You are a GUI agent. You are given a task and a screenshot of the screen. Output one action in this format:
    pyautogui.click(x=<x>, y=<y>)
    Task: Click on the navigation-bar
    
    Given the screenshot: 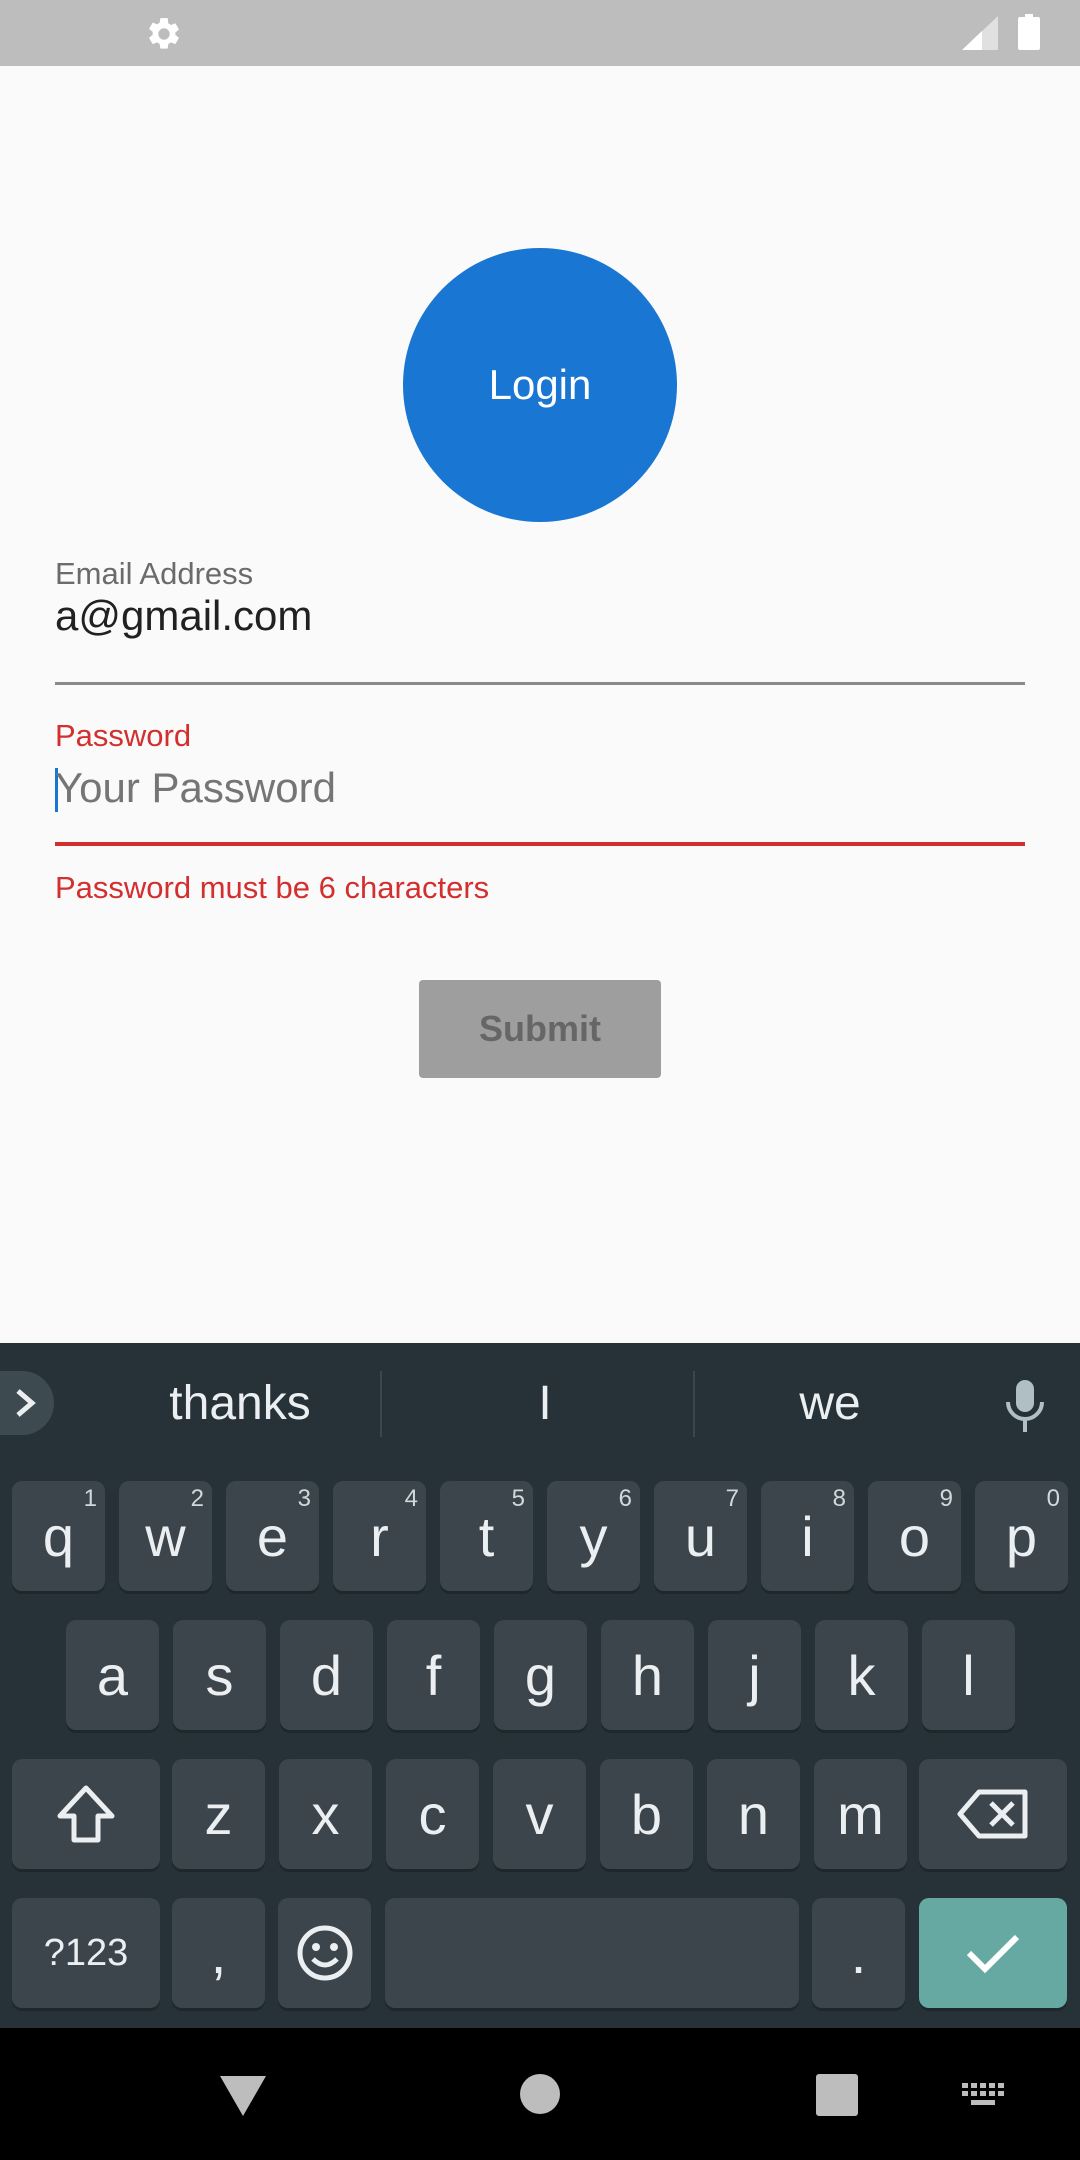 What is the action you would take?
    pyautogui.click(x=540, y=2094)
    